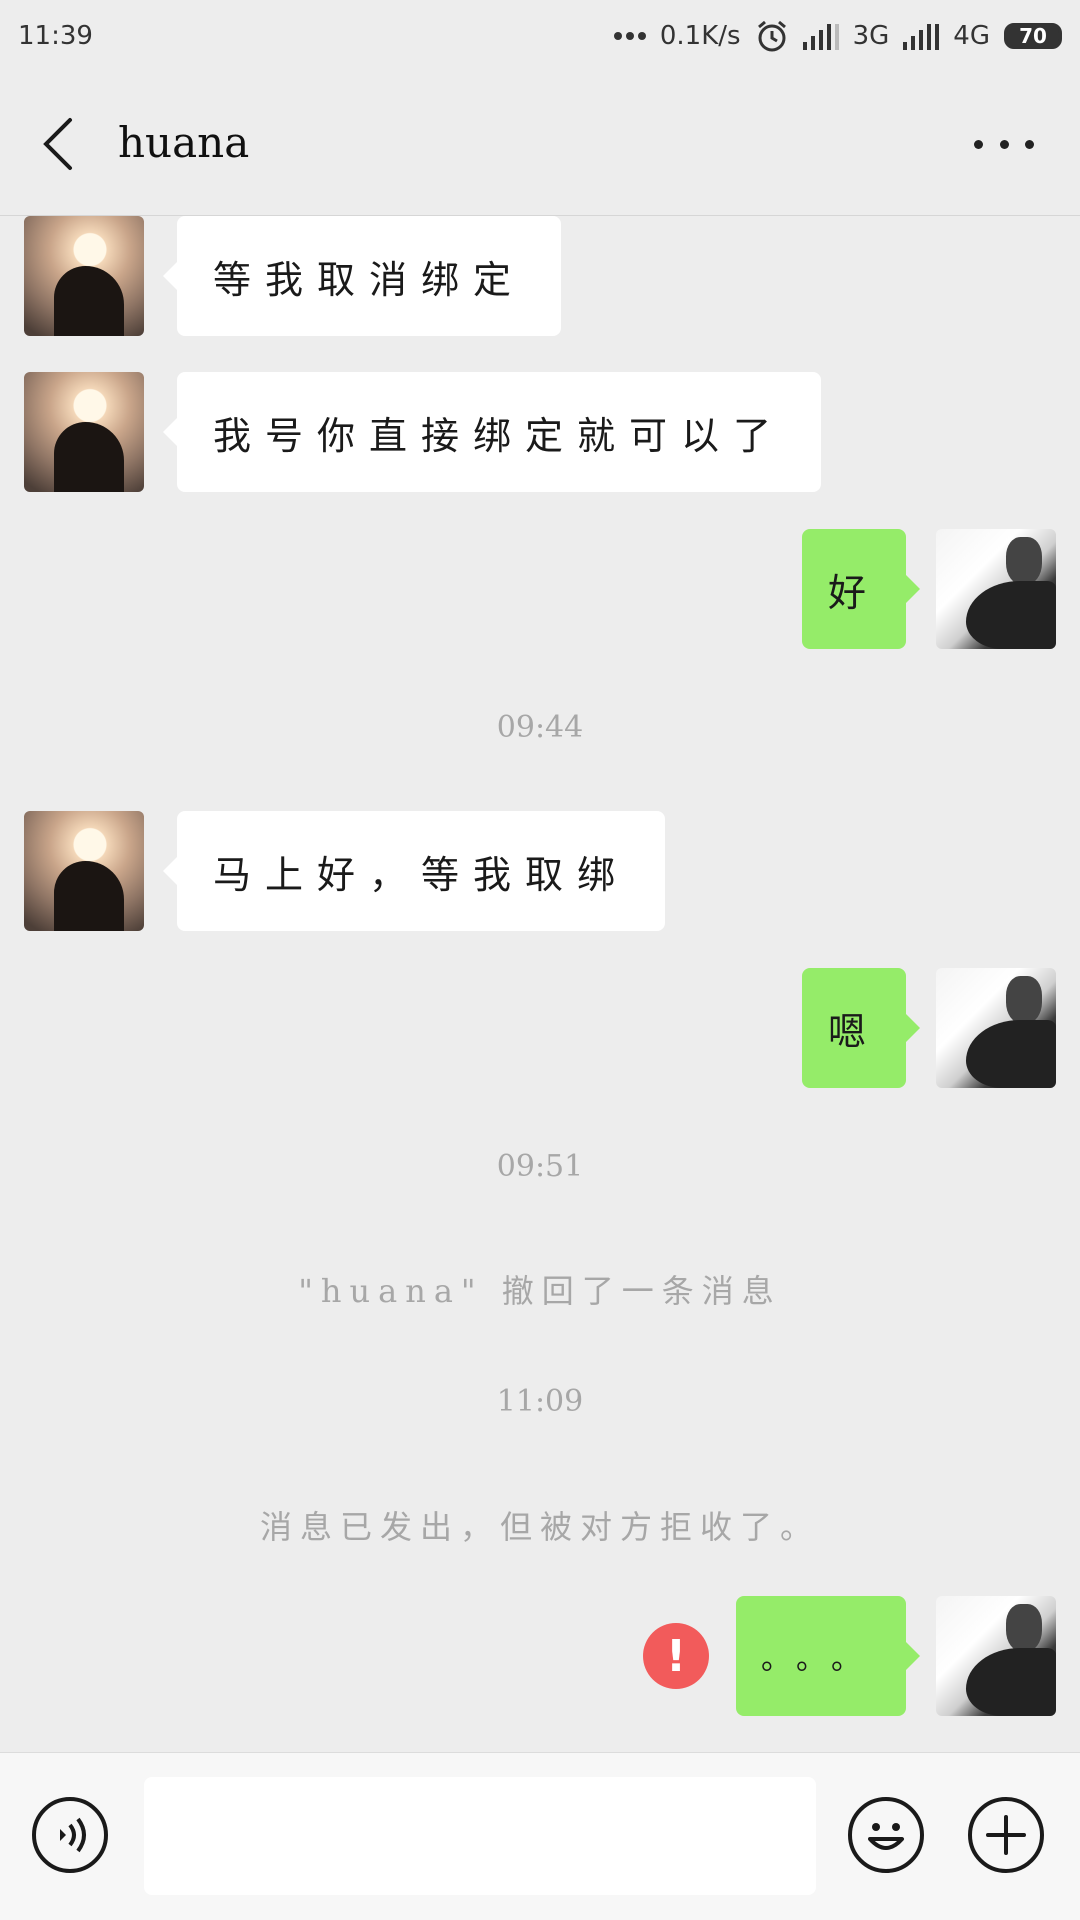 This screenshot has width=1080, height=1920. I want to click on chat-header: huana, so click(540, 144).